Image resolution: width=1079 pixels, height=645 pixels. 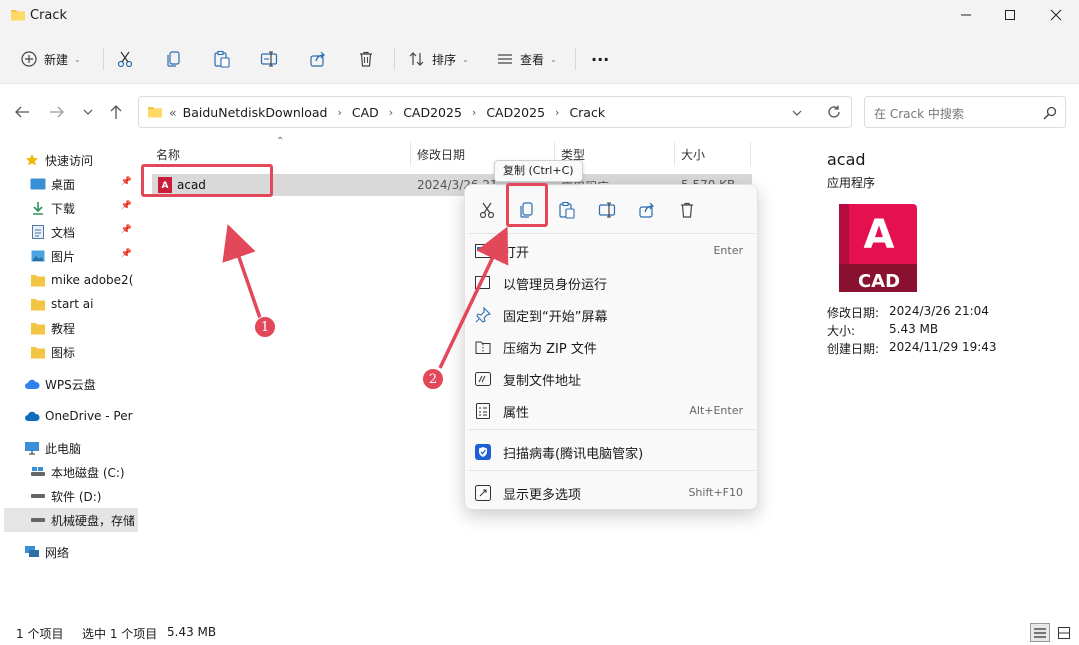 What do you see at coordinates (265, 327) in the screenshot?
I see `step-badge-1: 1` at bounding box center [265, 327].